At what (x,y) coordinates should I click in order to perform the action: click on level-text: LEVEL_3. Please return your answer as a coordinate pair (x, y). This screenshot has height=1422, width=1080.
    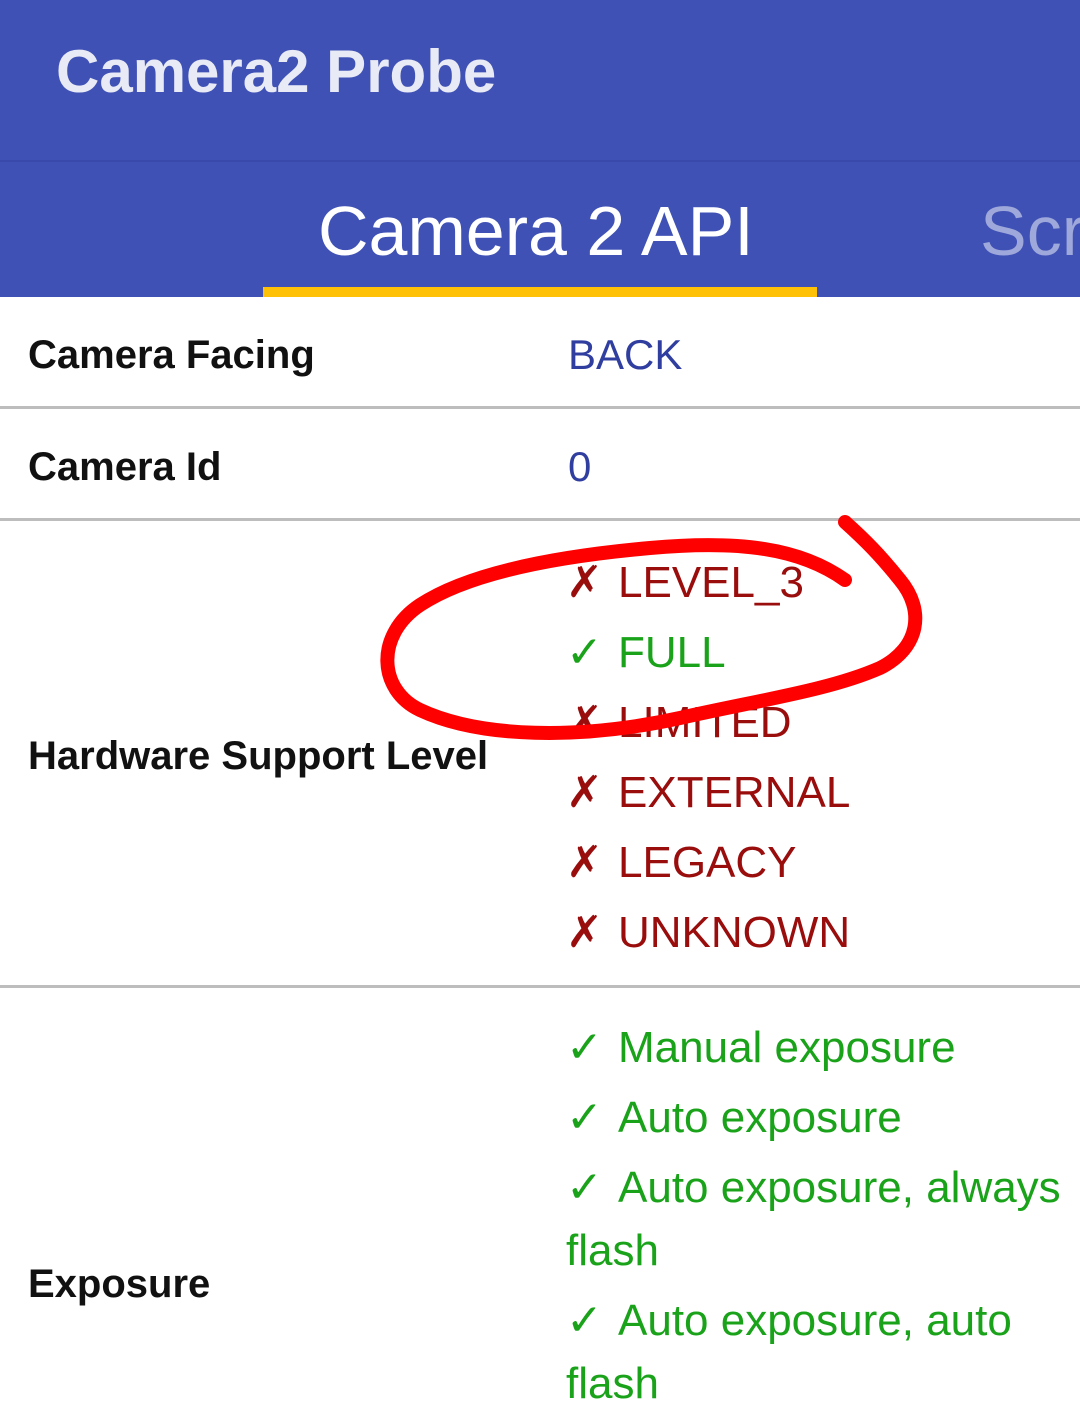
    Looking at the image, I should click on (711, 582).